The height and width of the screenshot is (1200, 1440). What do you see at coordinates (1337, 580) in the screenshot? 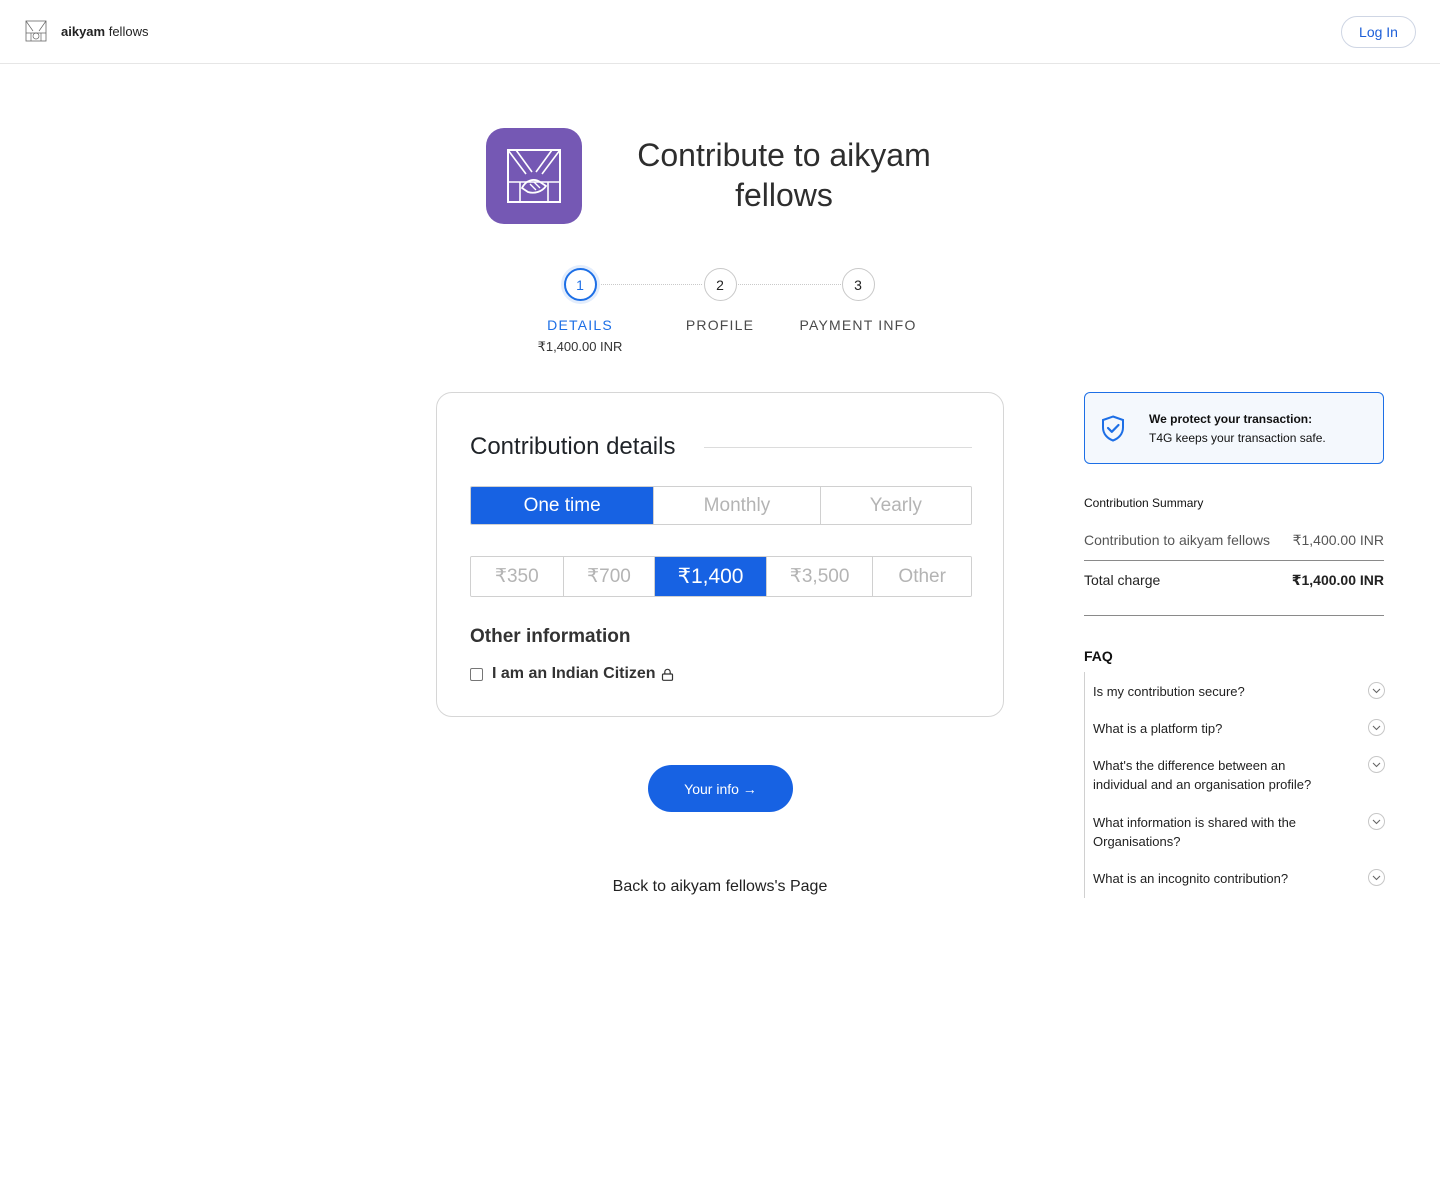
I see `total-charge-value: ₹1,400.00 INR` at bounding box center [1337, 580].